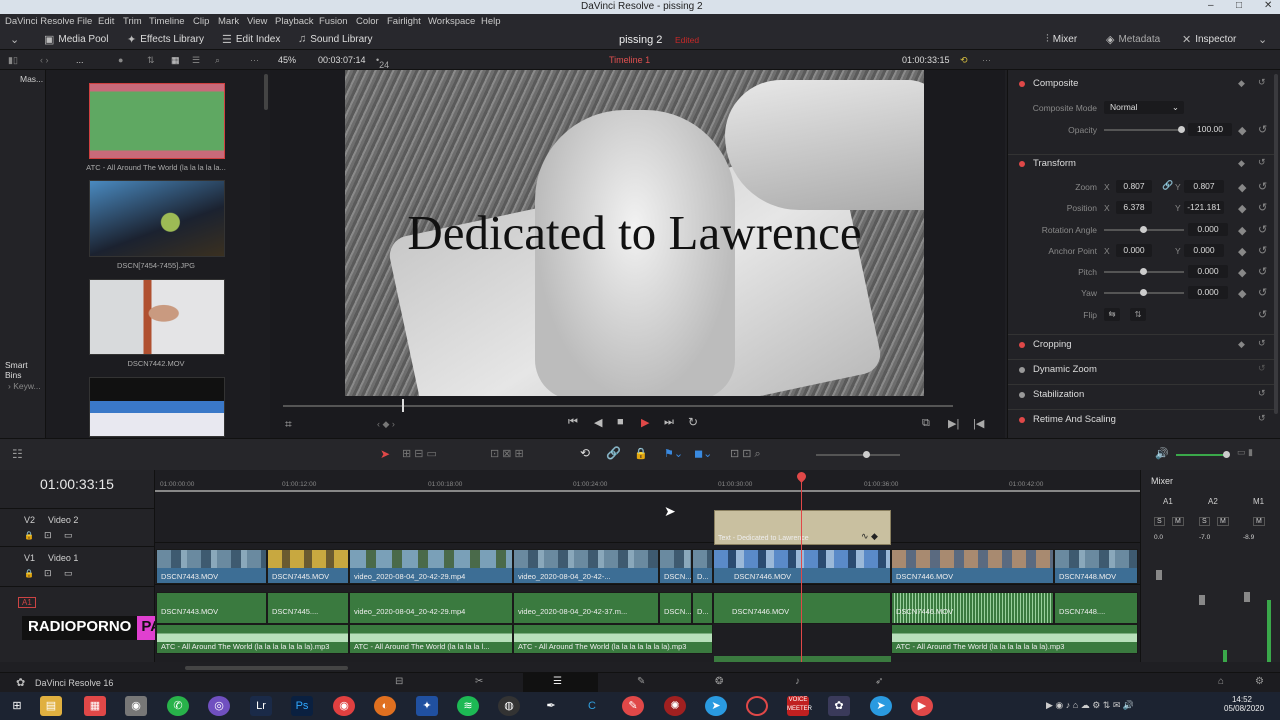 This screenshot has height=720, width=1280. What do you see at coordinates (1211, 5) in the screenshot?
I see `minimize-button: ‒` at bounding box center [1211, 5].